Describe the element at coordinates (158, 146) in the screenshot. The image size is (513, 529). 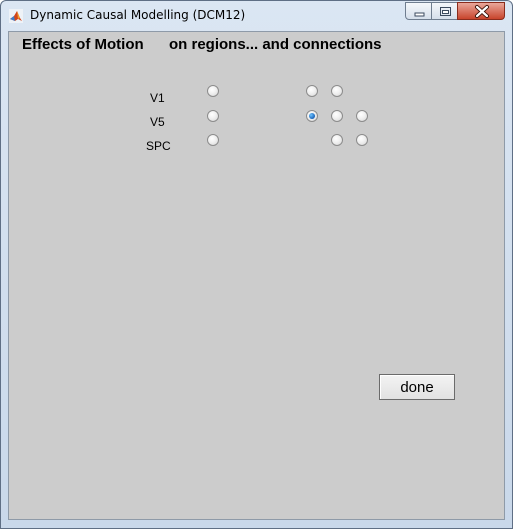
I see `region-label-spc: SPC` at that location.